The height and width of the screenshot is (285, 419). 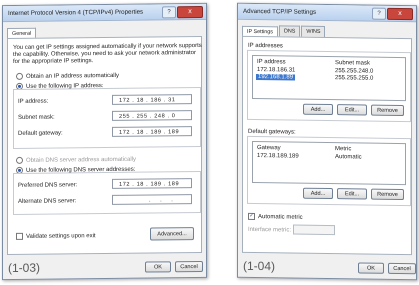 I want to click on alternate-dns-label: Alternate DNS server:, so click(x=47, y=201).